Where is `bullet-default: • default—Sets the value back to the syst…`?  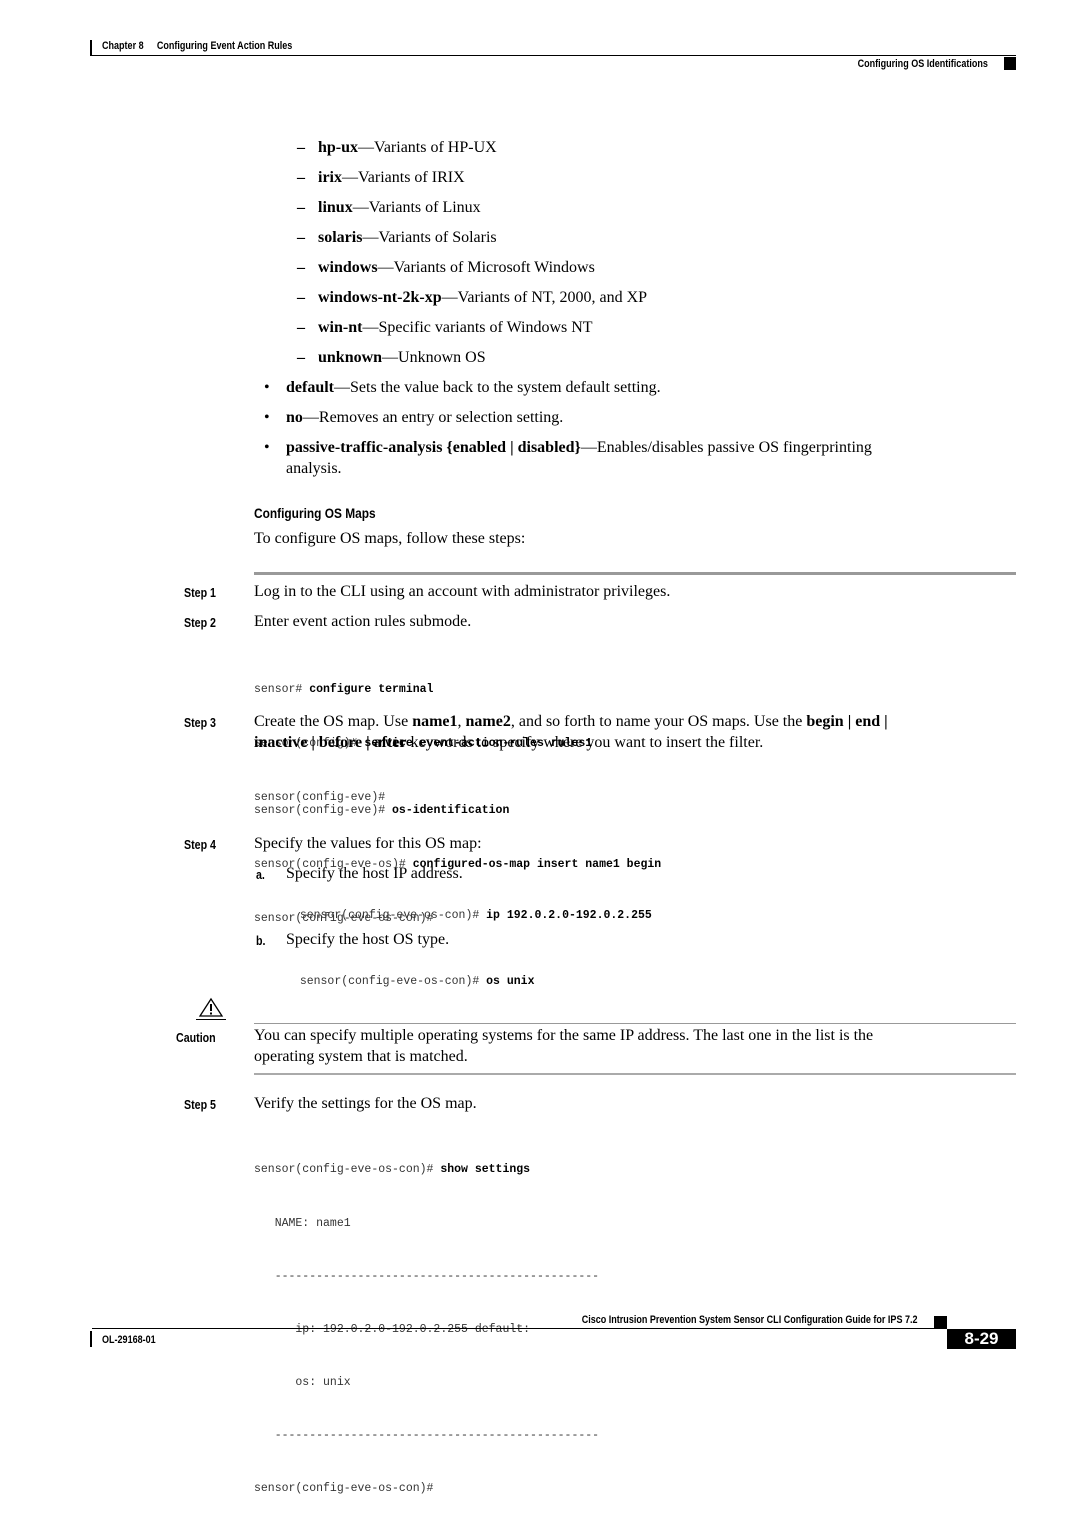 bullet-default: • default—Sets the value back to the syst… is located at coordinates (462, 387).